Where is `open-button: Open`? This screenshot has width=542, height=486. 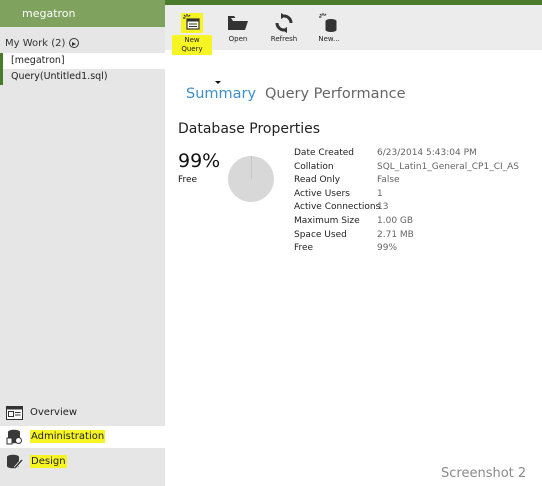 open-button: Open is located at coordinates (238, 27).